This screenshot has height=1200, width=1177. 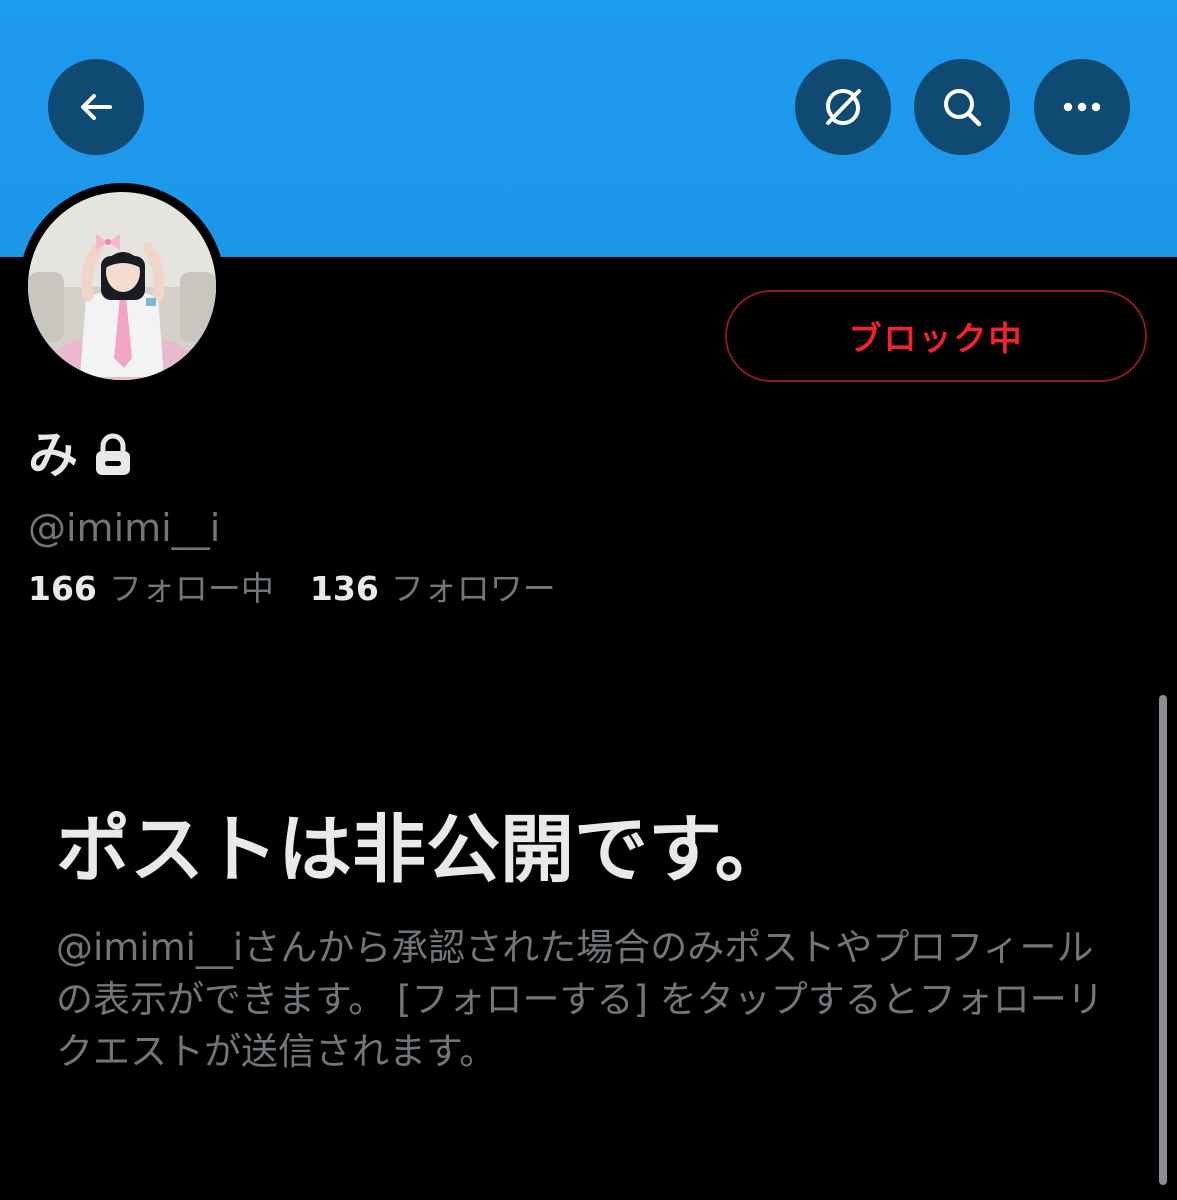 I want to click on search-icon, so click(x=963, y=108).